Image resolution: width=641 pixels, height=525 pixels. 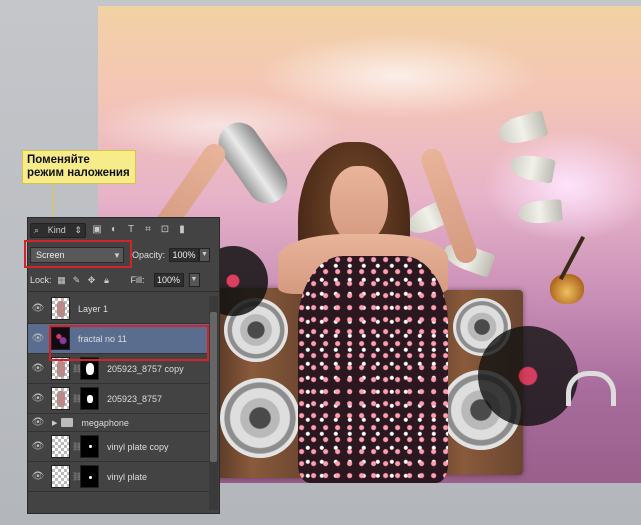 What do you see at coordinates (168, 280) in the screenshot?
I see `fill-input: 100%` at bounding box center [168, 280].